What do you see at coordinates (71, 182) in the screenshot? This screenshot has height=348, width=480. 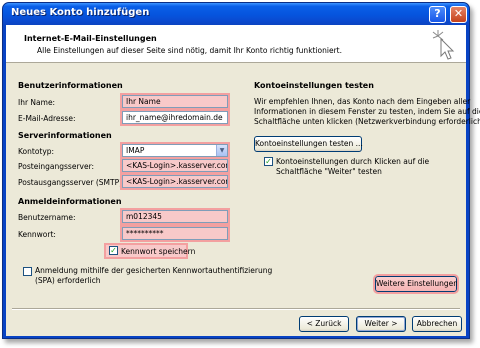 I see `outgoing-server-label: Postausgangsserver (SMTP):` at bounding box center [71, 182].